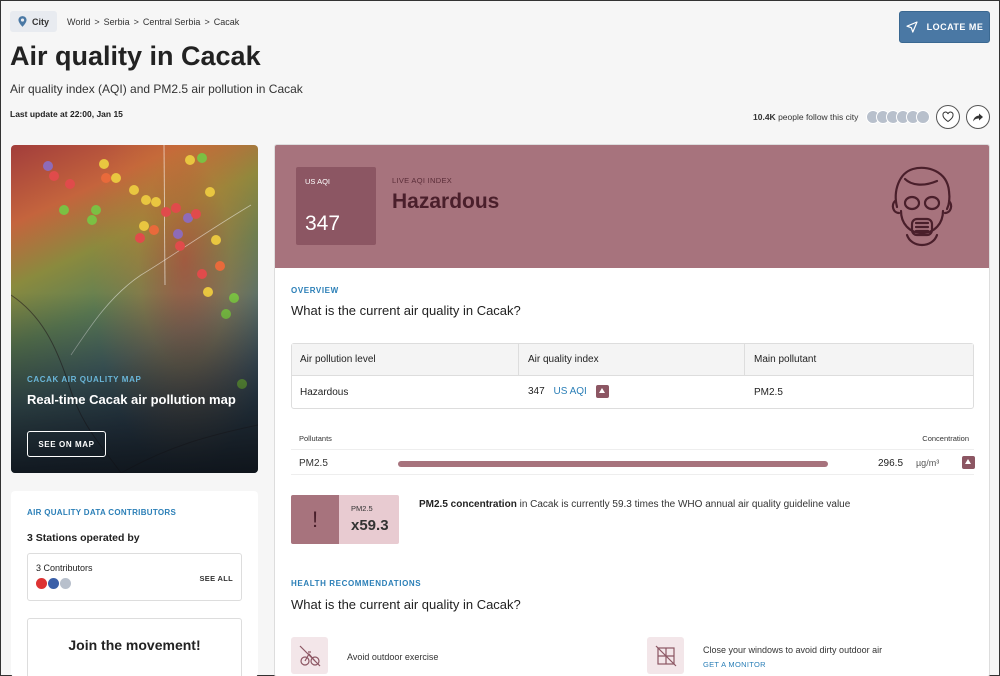  What do you see at coordinates (217, 578) in the screenshot?
I see `see-all-link: SEE ALL` at bounding box center [217, 578].